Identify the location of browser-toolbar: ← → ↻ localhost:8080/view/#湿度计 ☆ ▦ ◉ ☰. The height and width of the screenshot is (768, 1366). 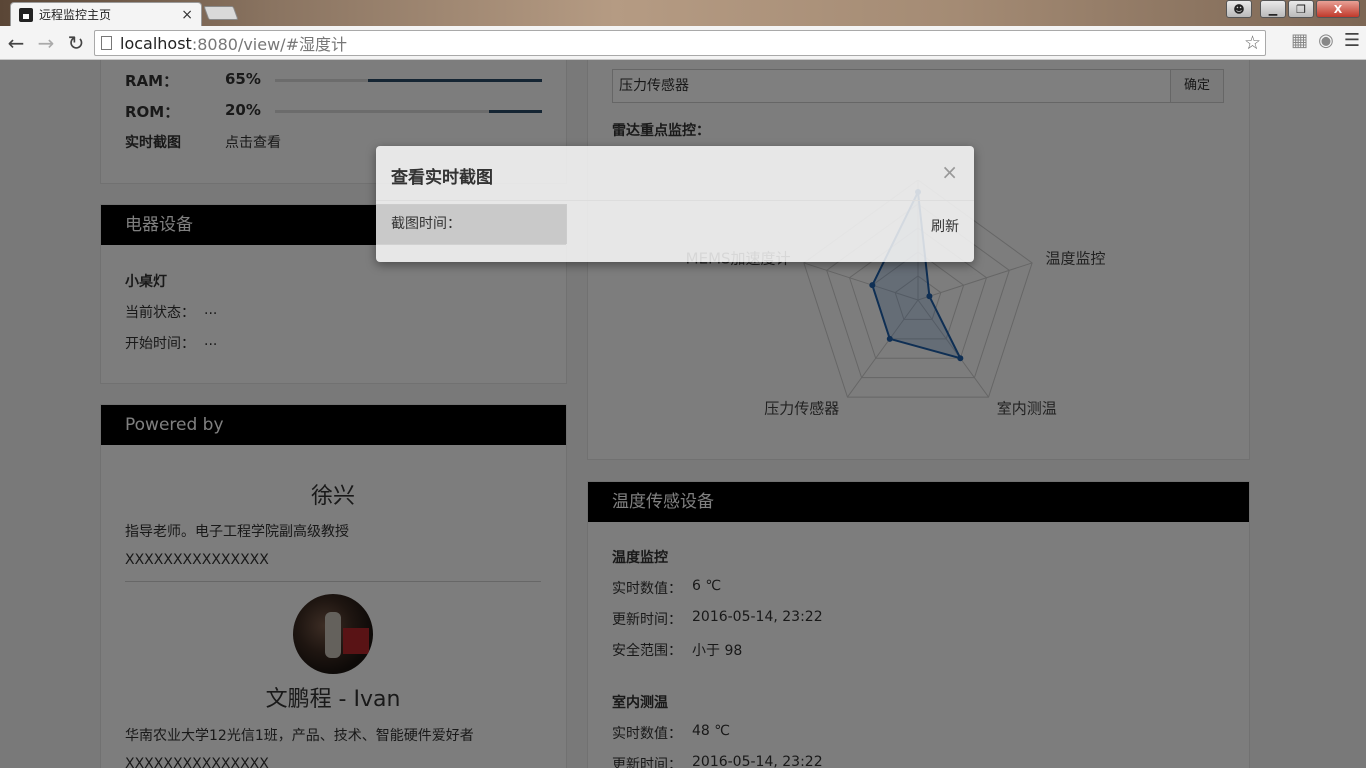
(683, 43).